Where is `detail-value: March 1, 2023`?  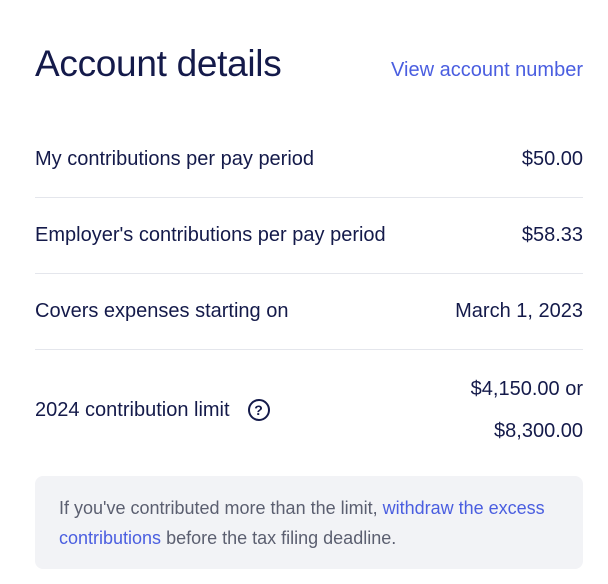
detail-value: March 1, 2023 is located at coordinates (519, 311).